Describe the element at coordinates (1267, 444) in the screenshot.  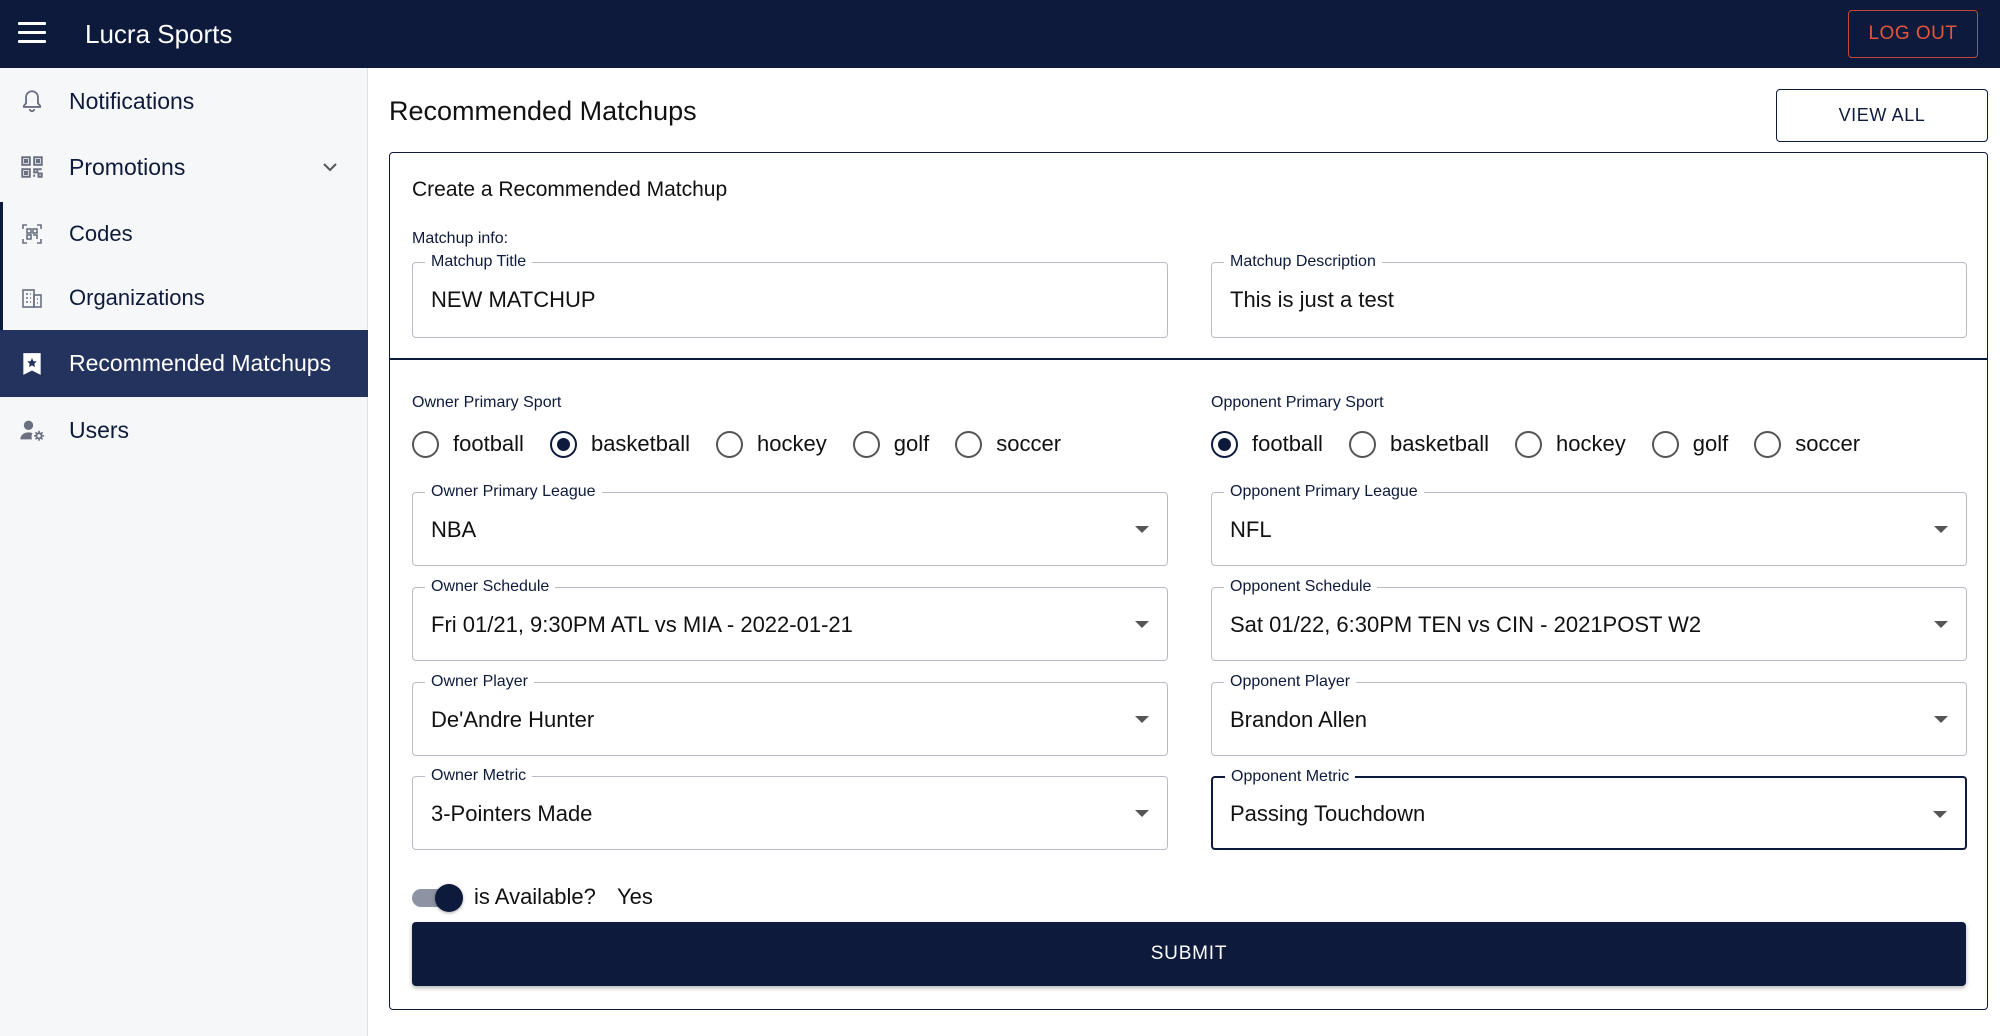
I see `opponent-sport-football-radio: football` at that location.